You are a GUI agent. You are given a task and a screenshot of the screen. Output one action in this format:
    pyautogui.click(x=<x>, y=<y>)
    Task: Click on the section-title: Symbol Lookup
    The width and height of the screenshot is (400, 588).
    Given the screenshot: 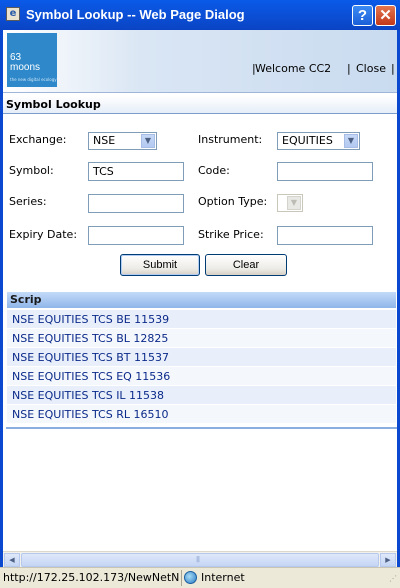 What is the action you would take?
    pyautogui.click(x=200, y=105)
    